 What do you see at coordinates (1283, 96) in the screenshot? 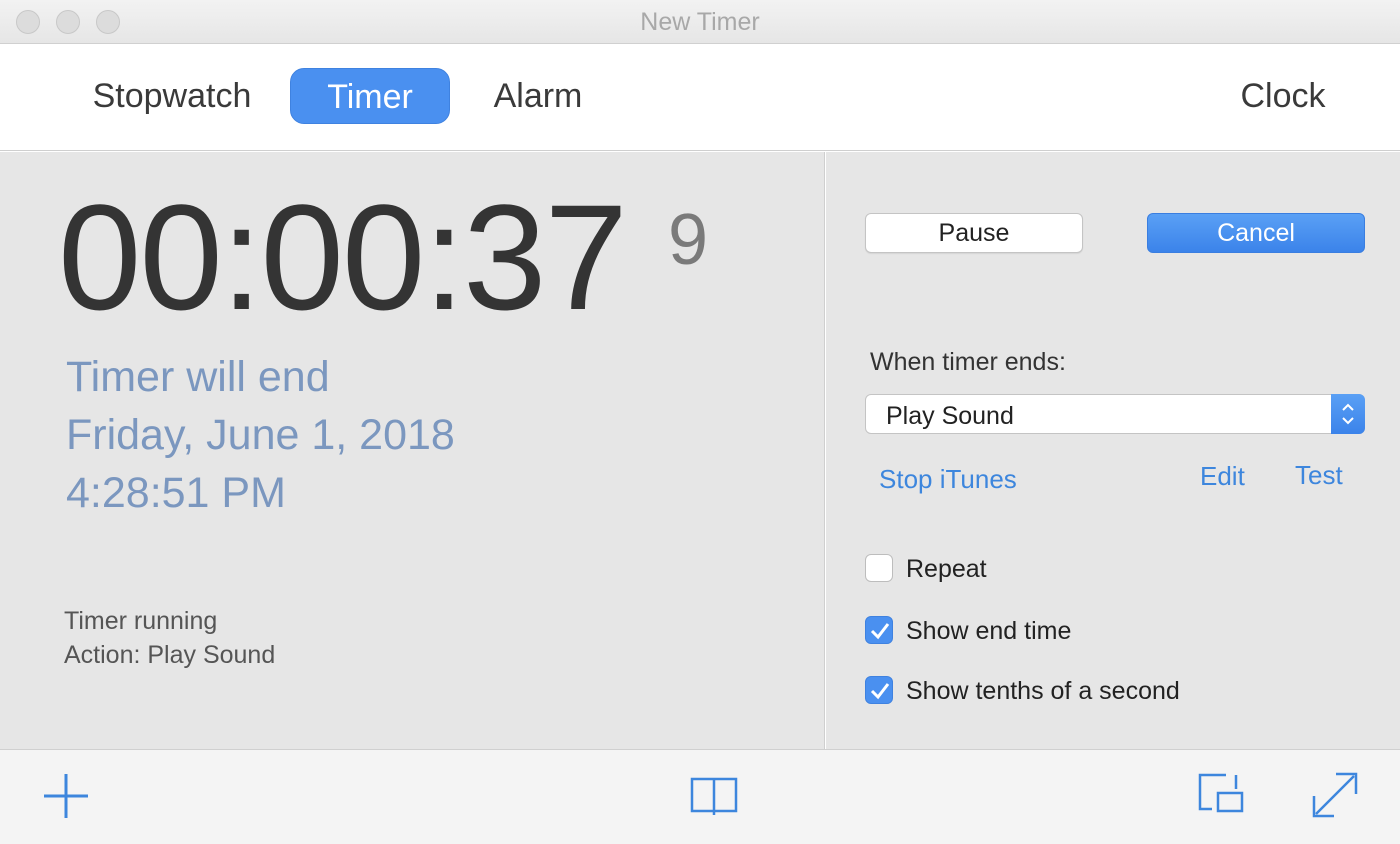
I see `tab-clock: Clock` at bounding box center [1283, 96].